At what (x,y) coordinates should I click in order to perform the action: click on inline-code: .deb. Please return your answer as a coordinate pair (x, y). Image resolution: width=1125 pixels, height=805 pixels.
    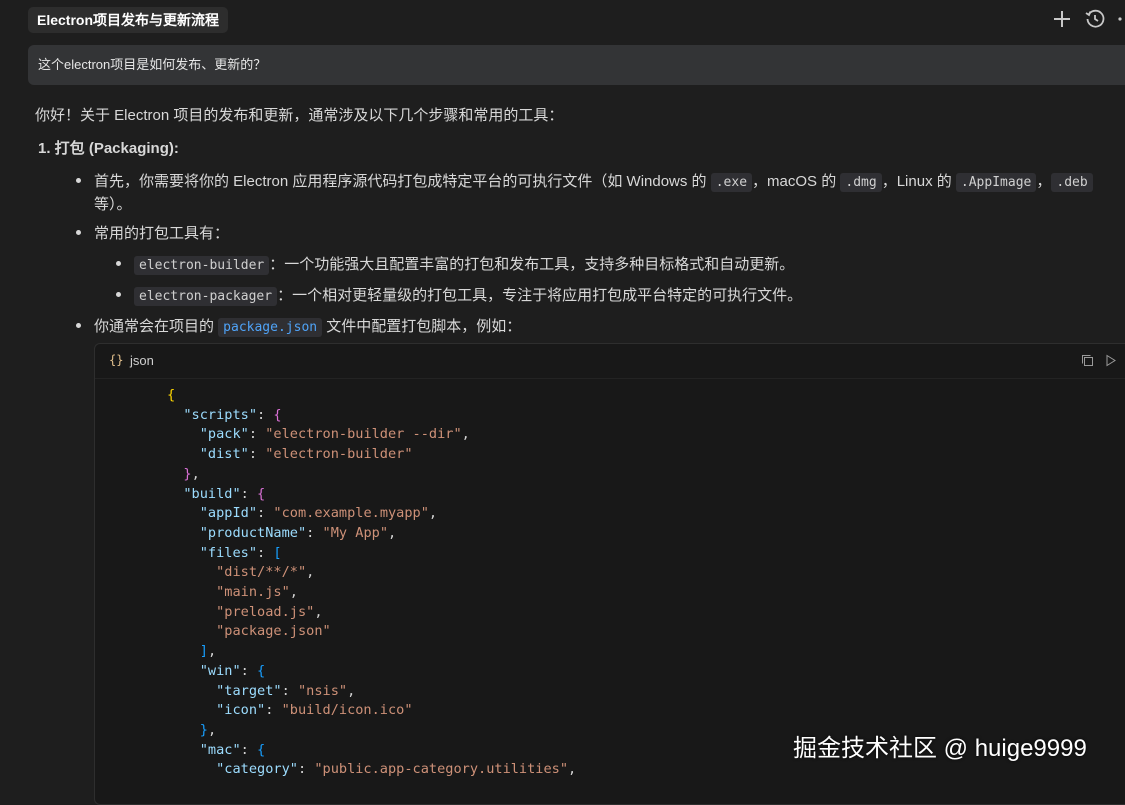
    Looking at the image, I should click on (1072, 182).